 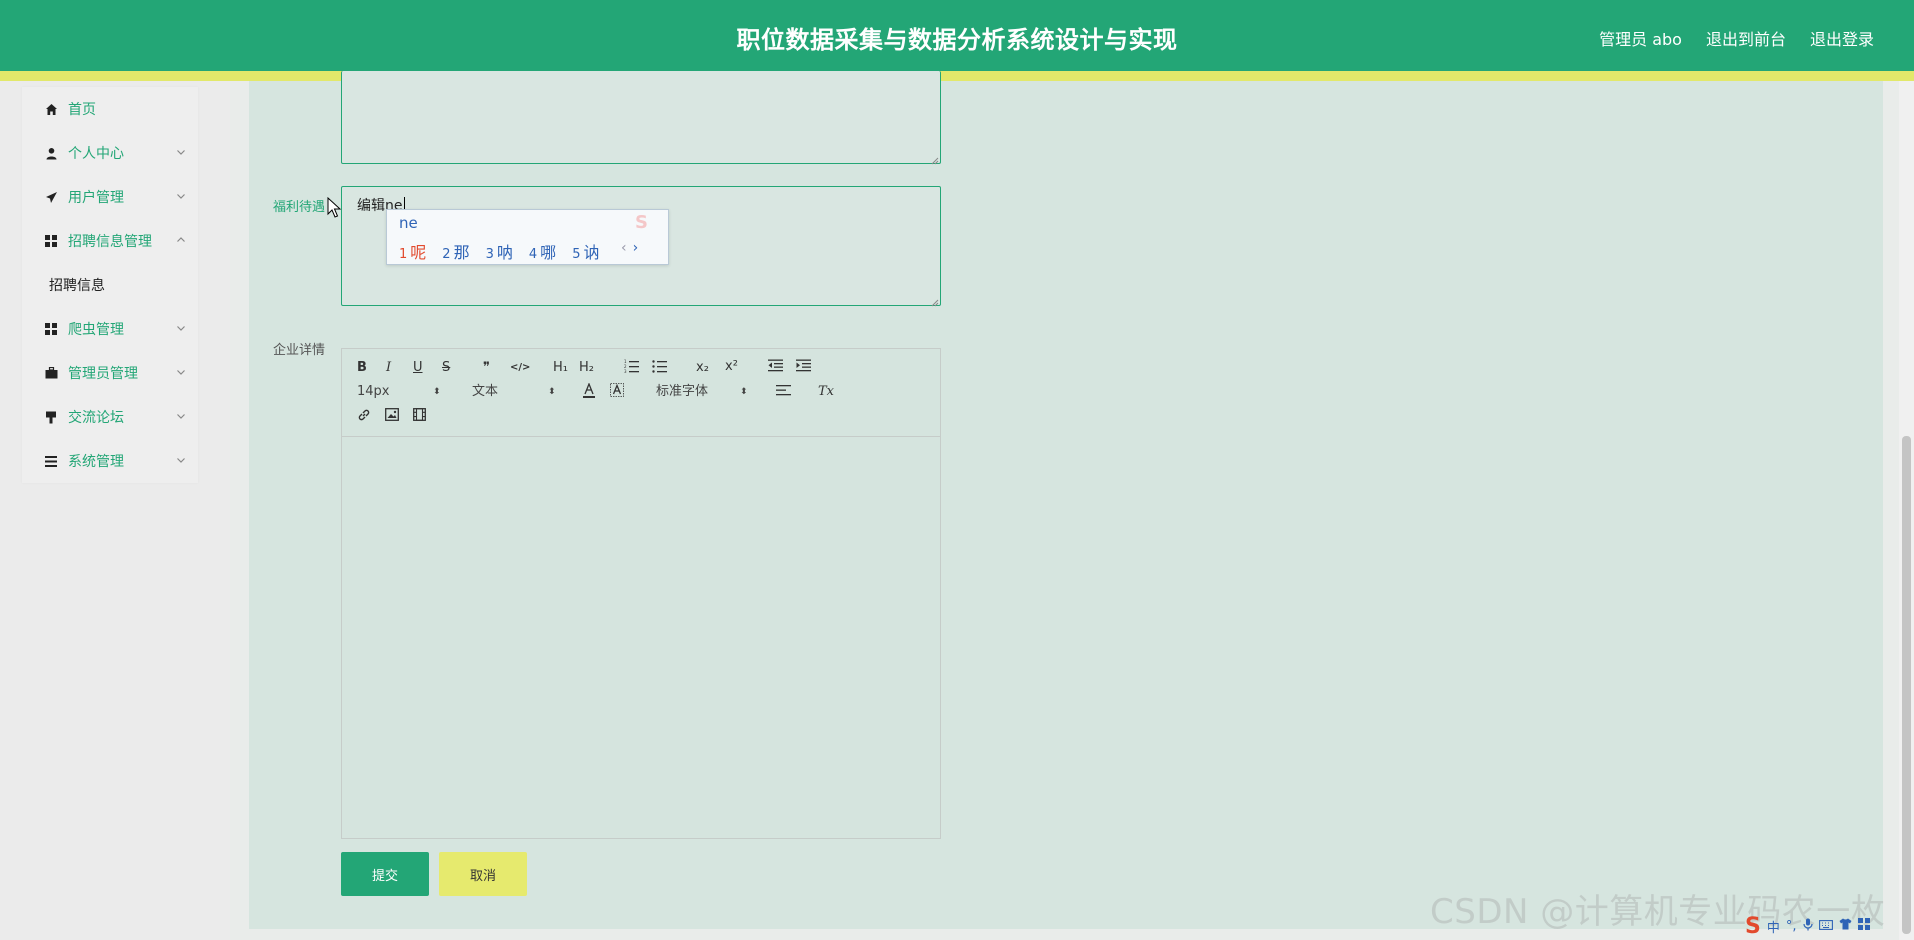 I want to click on sidebar-subitem-recruitment-info: 招聘信息, so click(x=110, y=285).